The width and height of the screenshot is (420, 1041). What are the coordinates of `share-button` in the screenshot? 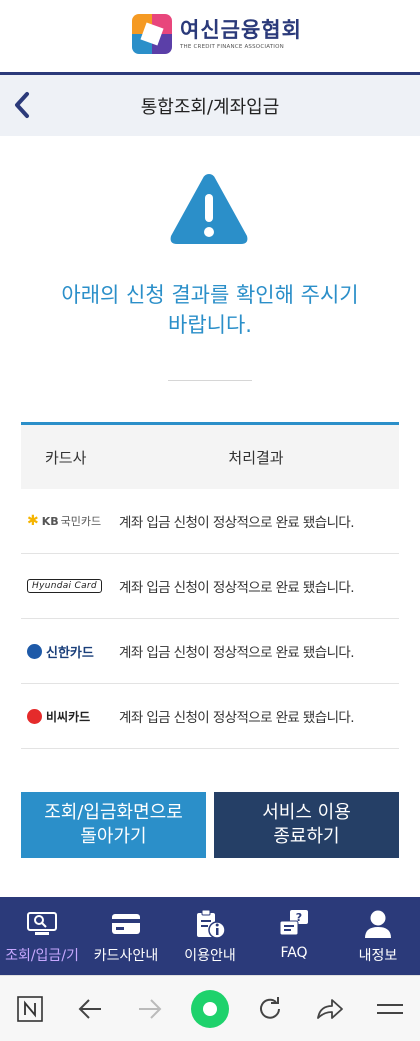 It's located at (330, 1009).